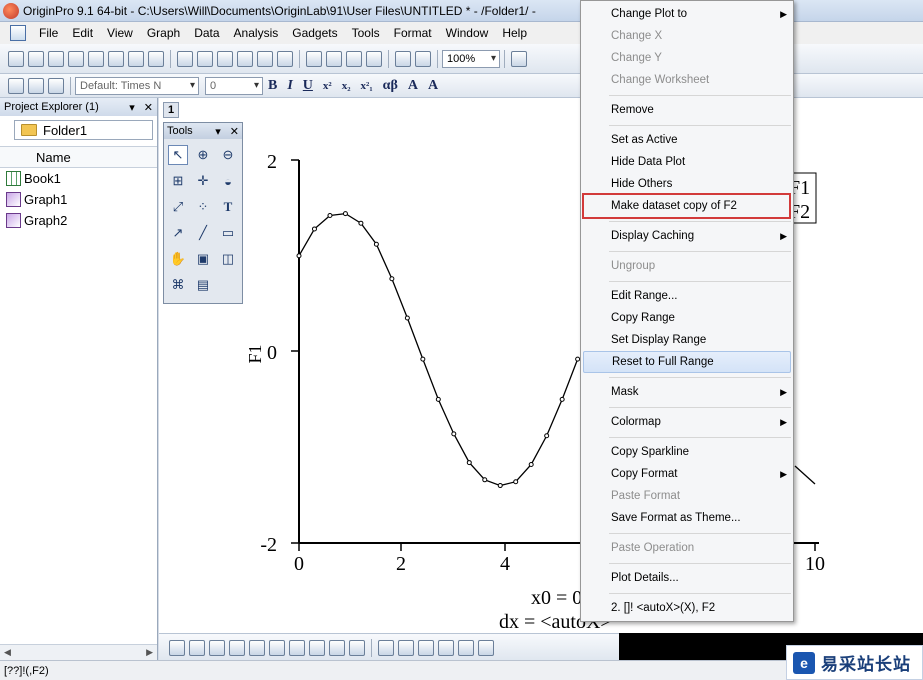 The image size is (923, 680). Describe the element at coordinates (327, 86) in the screenshot. I see `superscript-button: x²` at that location.